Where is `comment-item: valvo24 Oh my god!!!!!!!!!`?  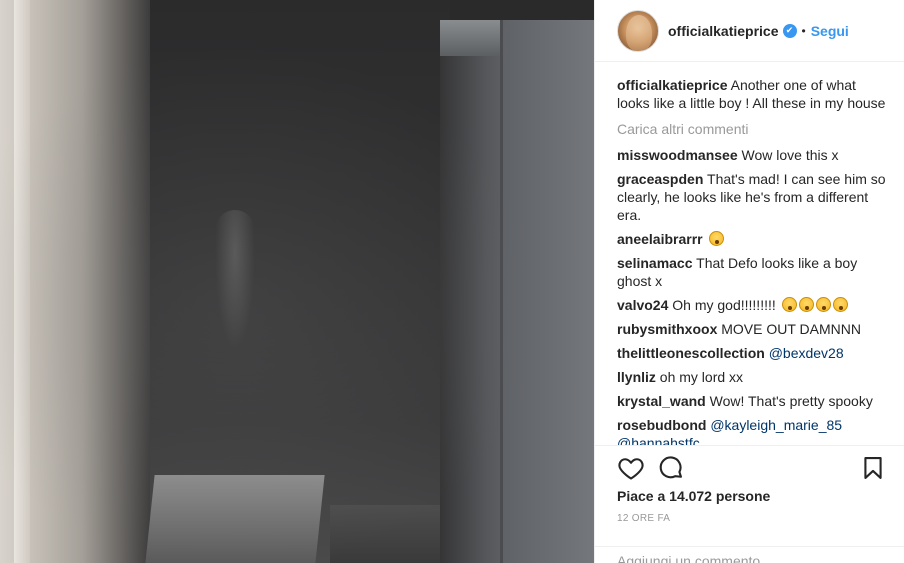
comment-item: valvo24 Oh my god!!!!!!!!! is located at coordinates (754, 305).